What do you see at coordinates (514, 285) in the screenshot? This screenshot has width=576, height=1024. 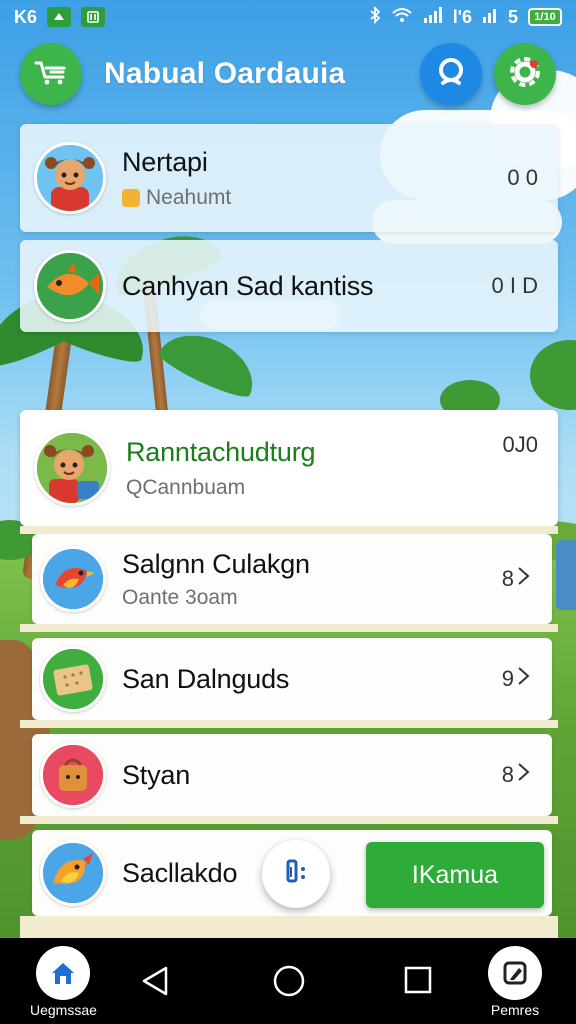 I see `chat-meta: 0 I D` at bounding box center [514, 285].